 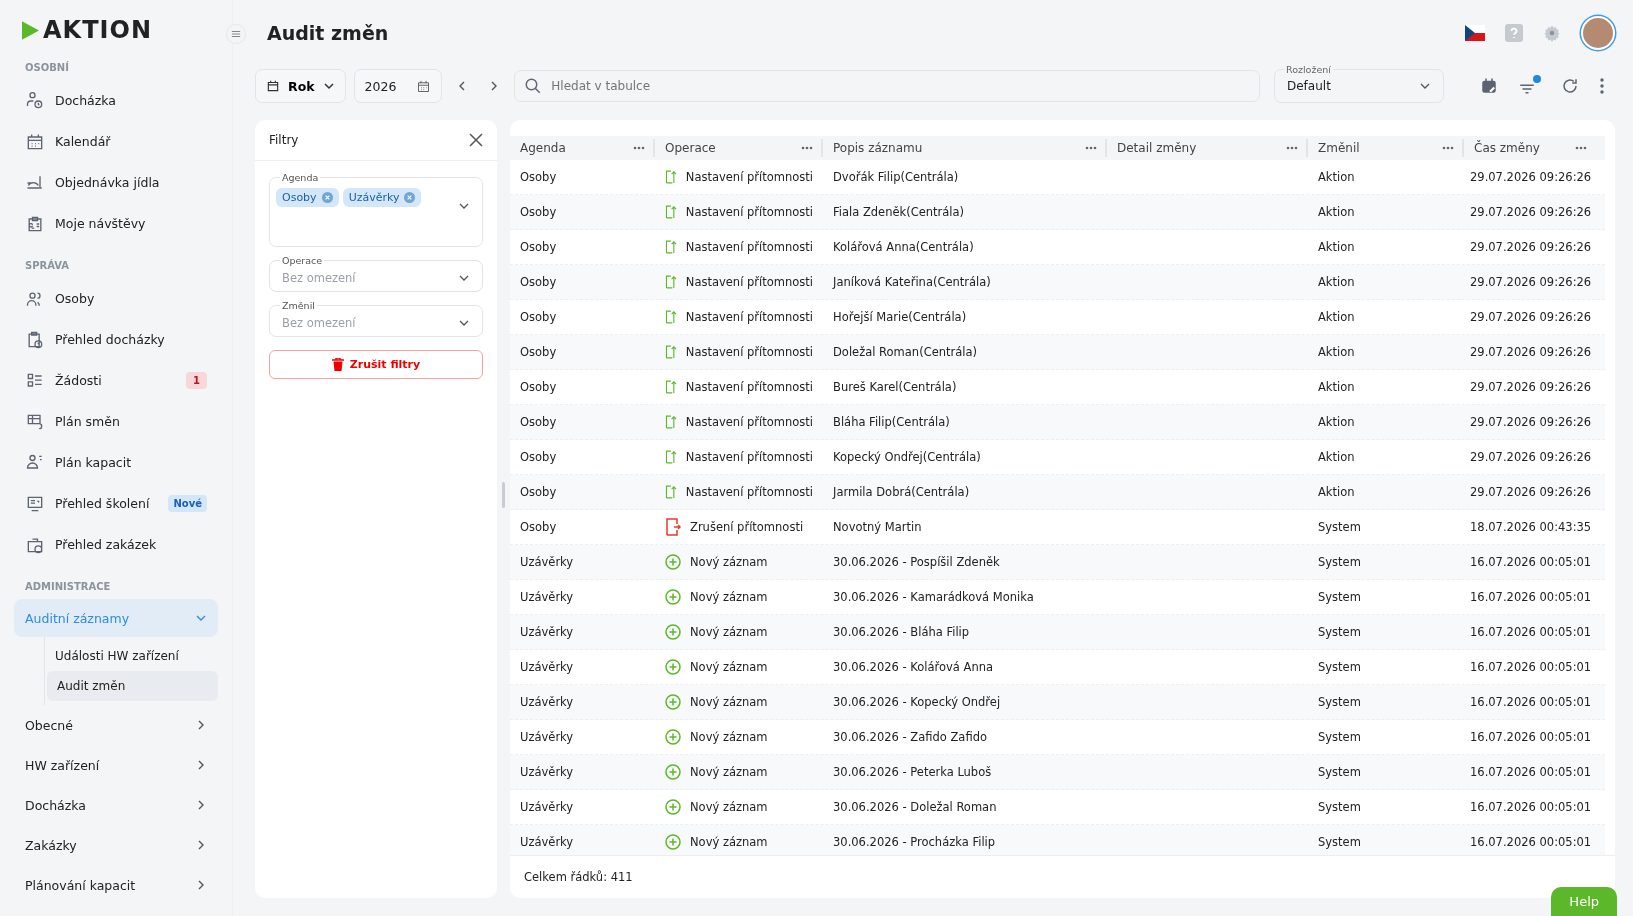 I want to click on trash-icon, so click(x=337, y=364).